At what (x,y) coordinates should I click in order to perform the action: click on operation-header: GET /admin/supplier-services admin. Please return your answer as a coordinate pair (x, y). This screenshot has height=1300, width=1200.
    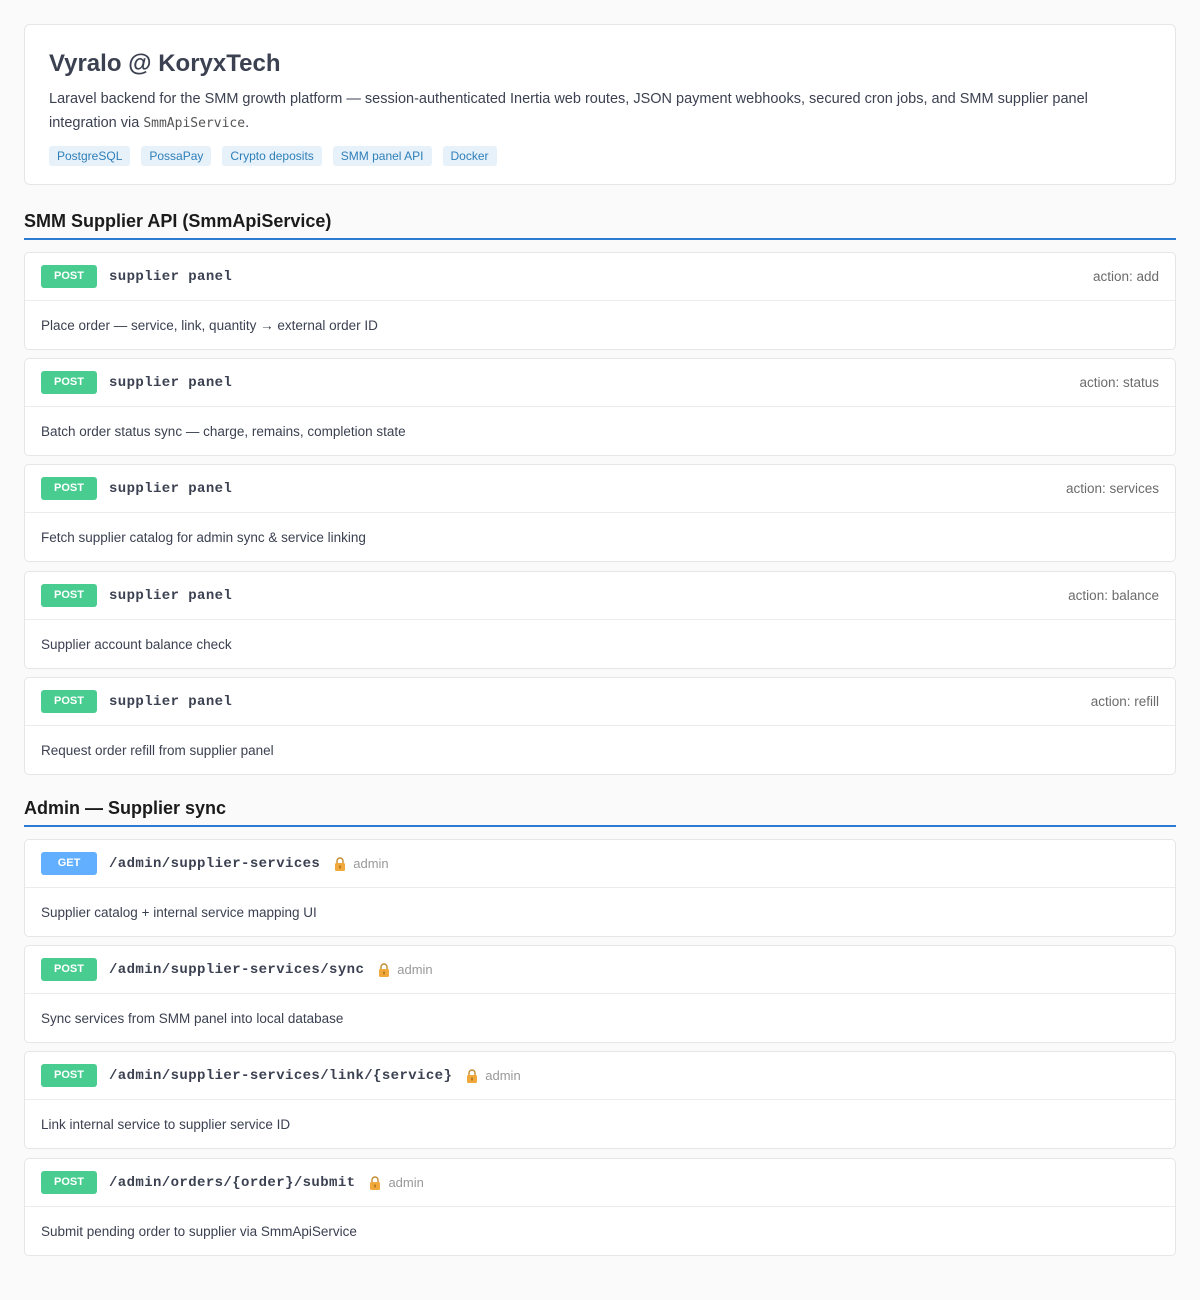
    Looking at the image, I should click on (600, 864).